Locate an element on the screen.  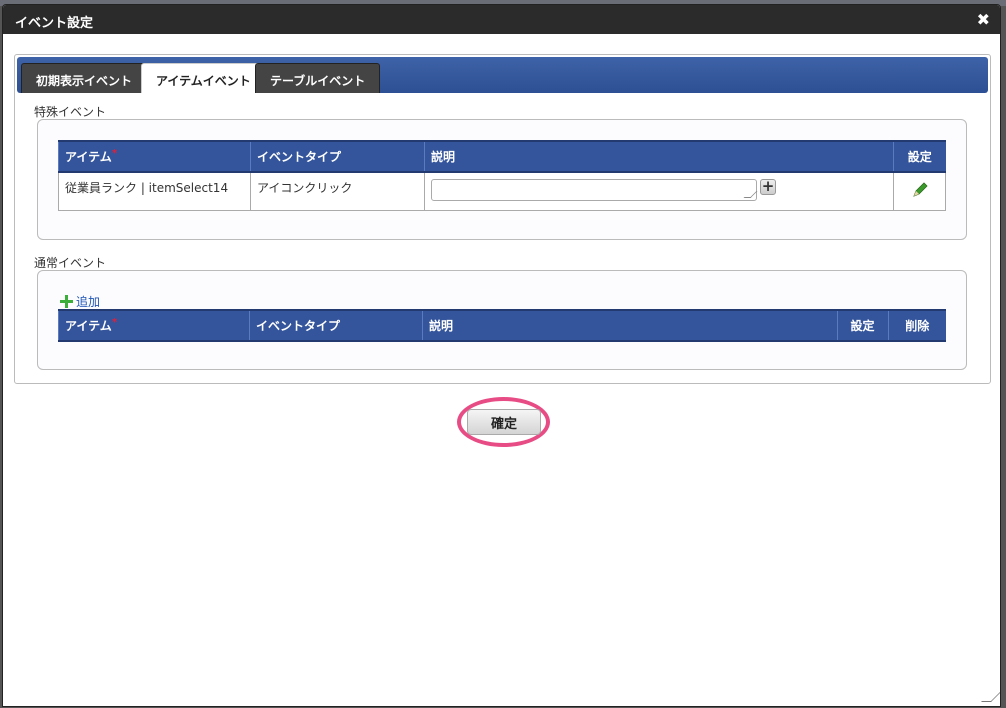
expand-plus-button: + is located at coordinates (768, 187).